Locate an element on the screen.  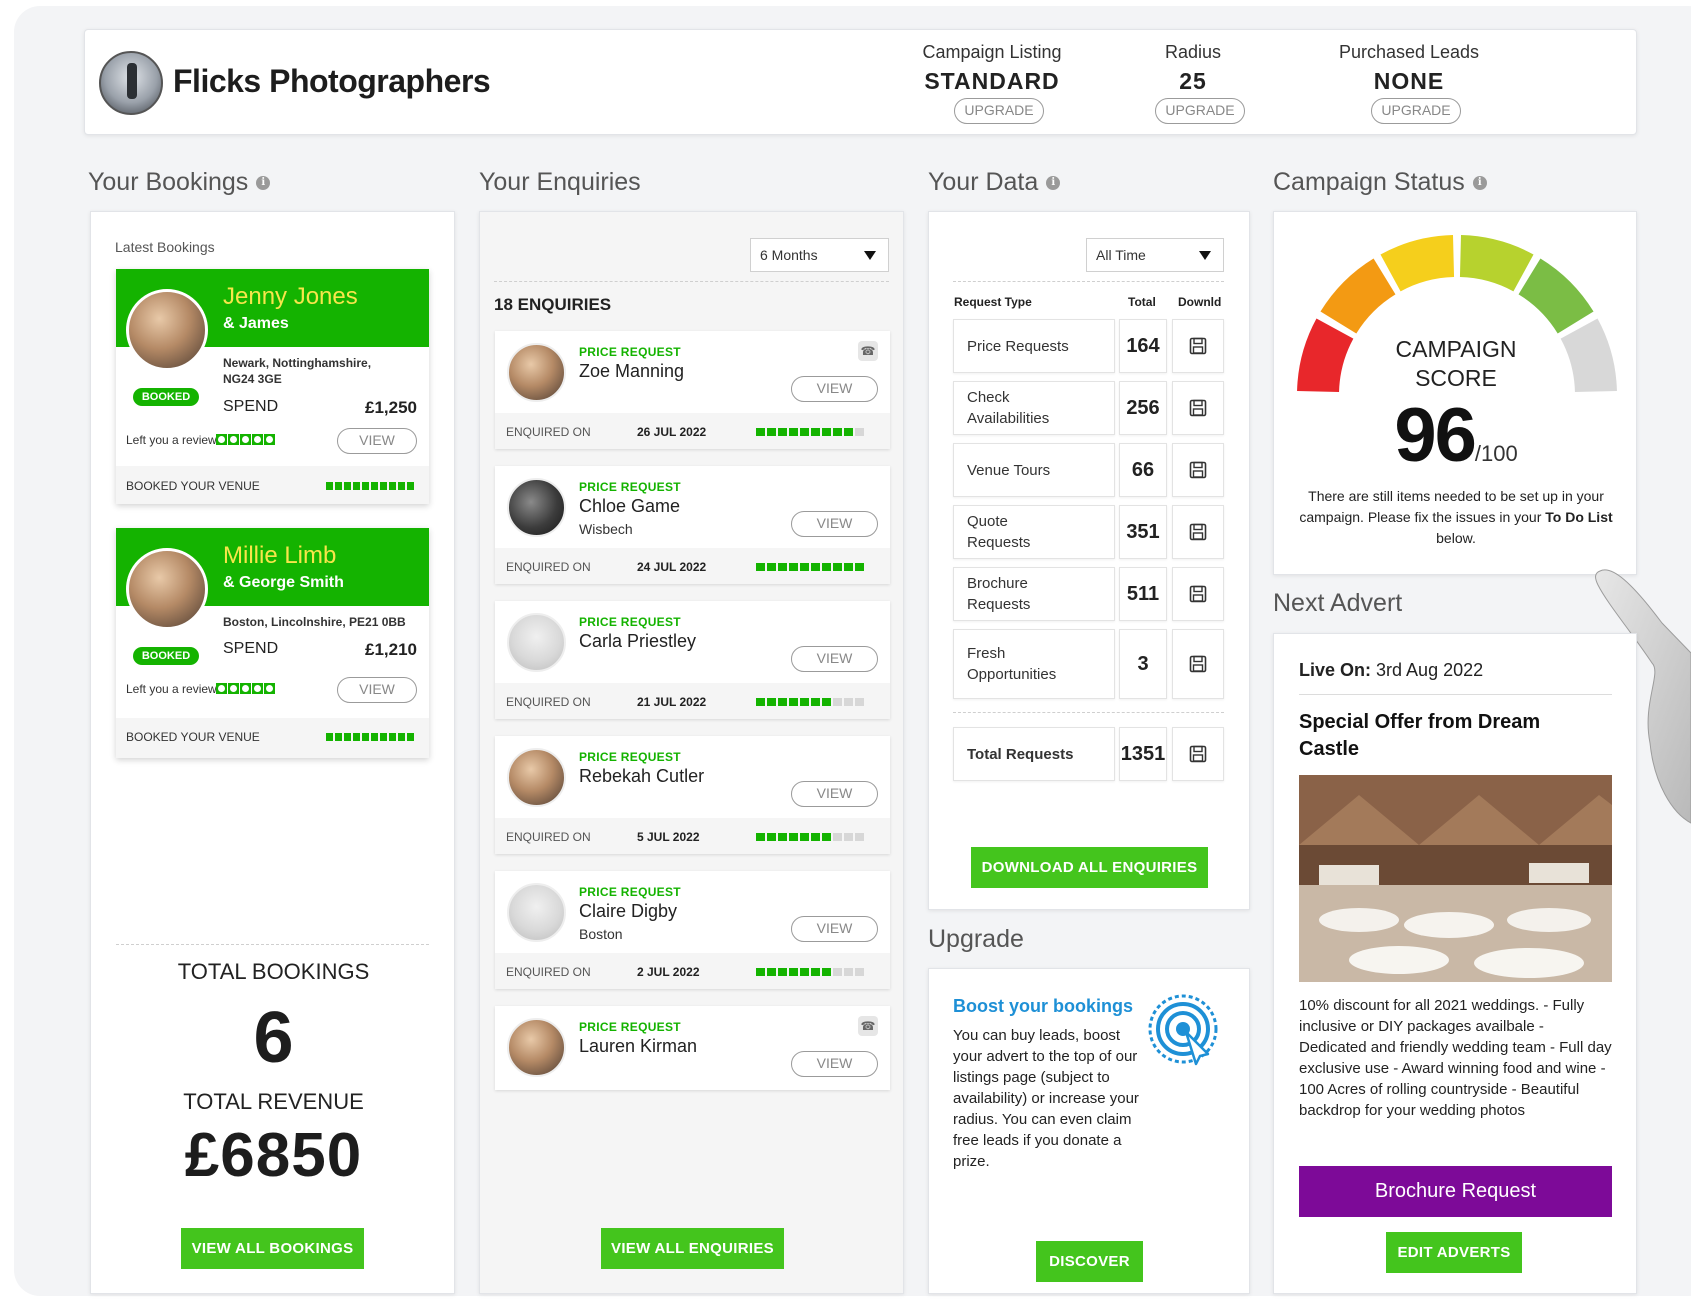
download-total-button is located at coordinates (1198, 754).